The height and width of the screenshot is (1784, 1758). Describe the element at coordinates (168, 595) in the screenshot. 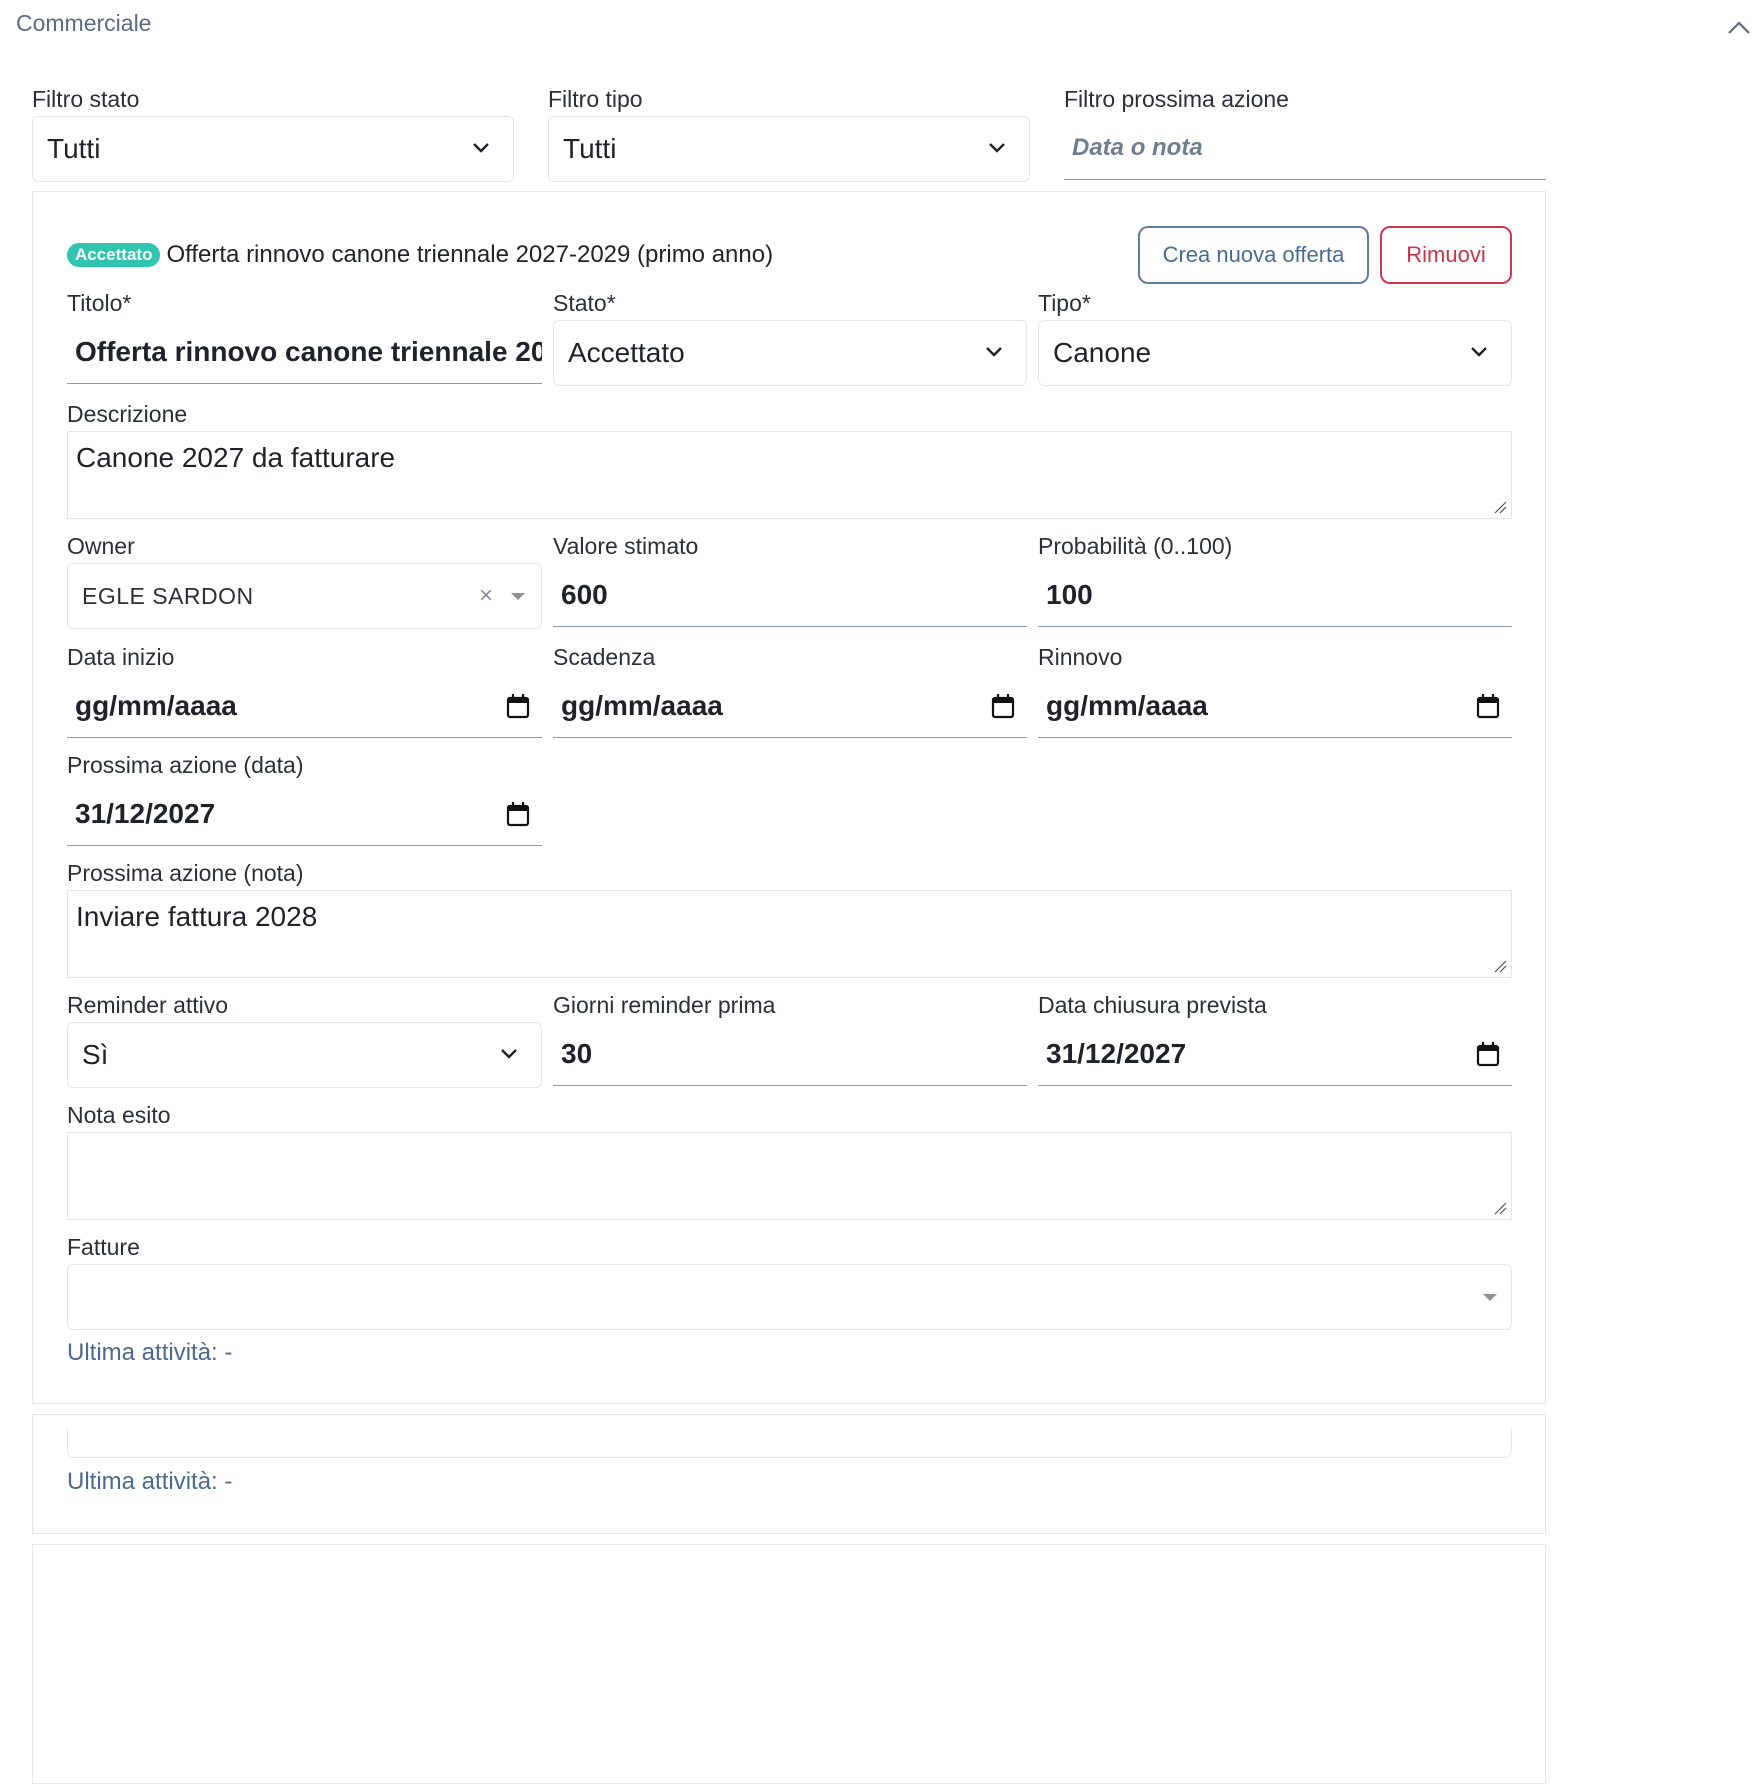

I see `owner-value: EGLE SARDON` at that location.